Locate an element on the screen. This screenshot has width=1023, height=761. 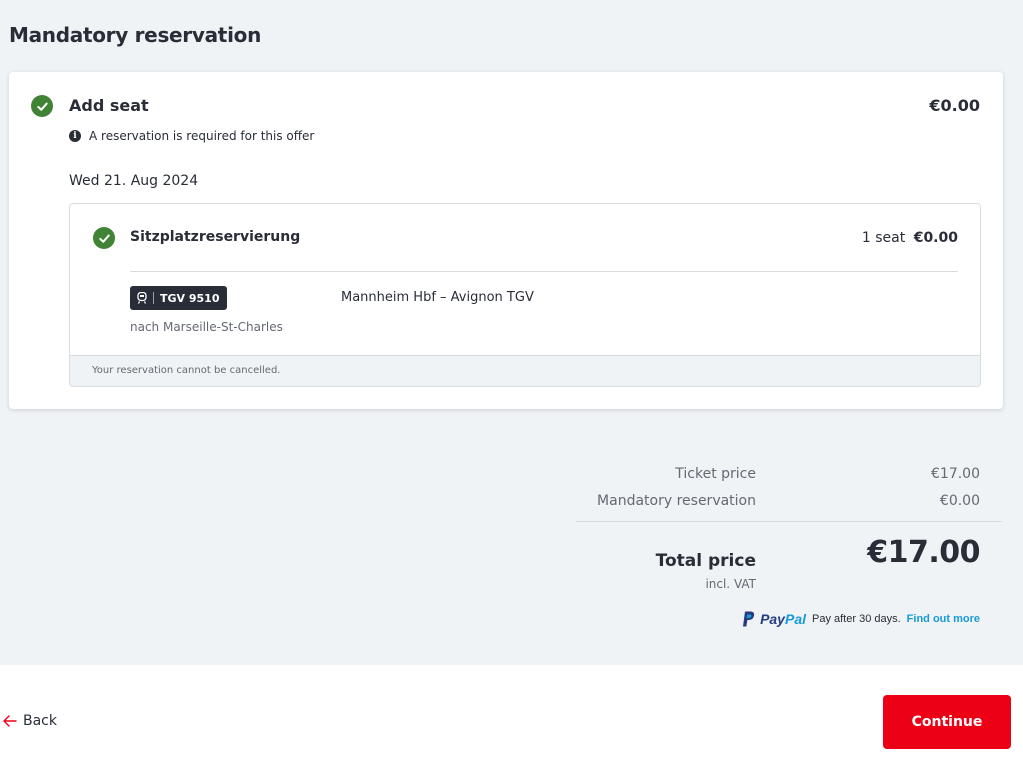
add-seat-label: Add seat is located at coordinates (109, 105).